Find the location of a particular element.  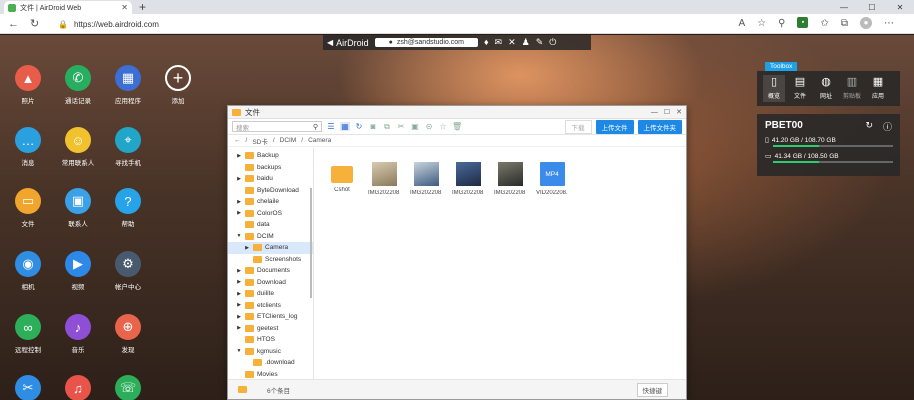

tree-item: ▼ DCIM is located at coordinates (270, 237).